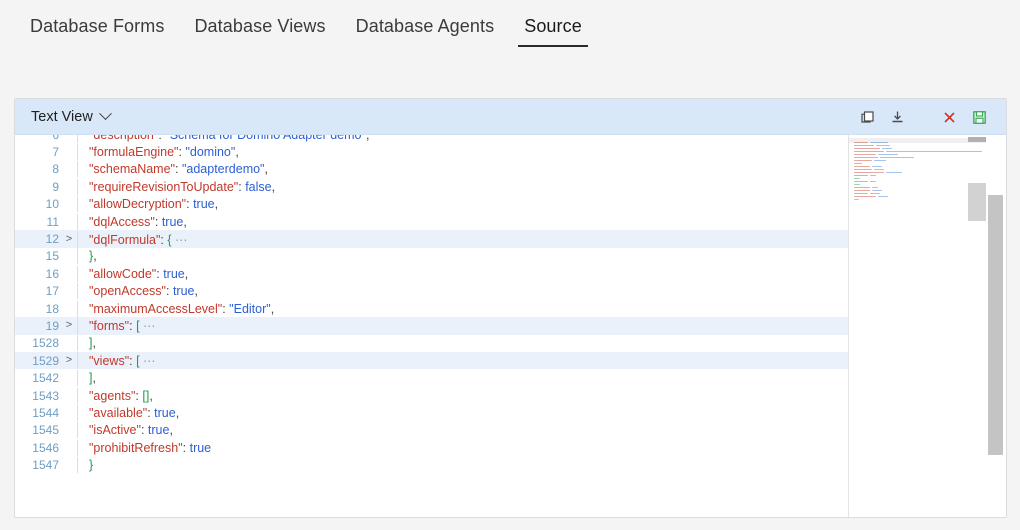 The height and width of the screenshot is (530, 1020). Describe the element at coordinates (122, 221) in the screenshot. I see `code-token: "dqlAccess"` at that location.